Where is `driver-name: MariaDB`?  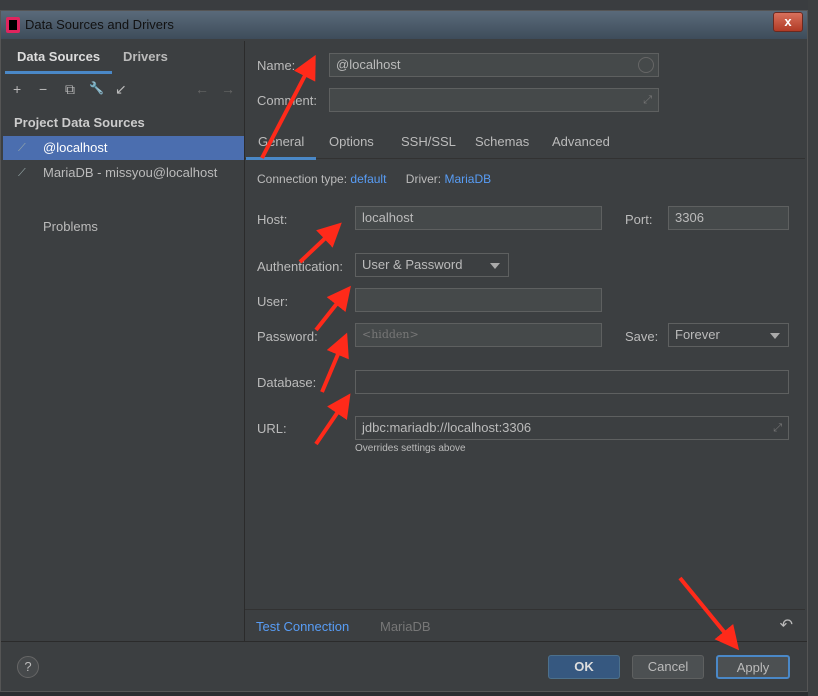
driver-name: MariaDB is located at coordinates (405, 626).